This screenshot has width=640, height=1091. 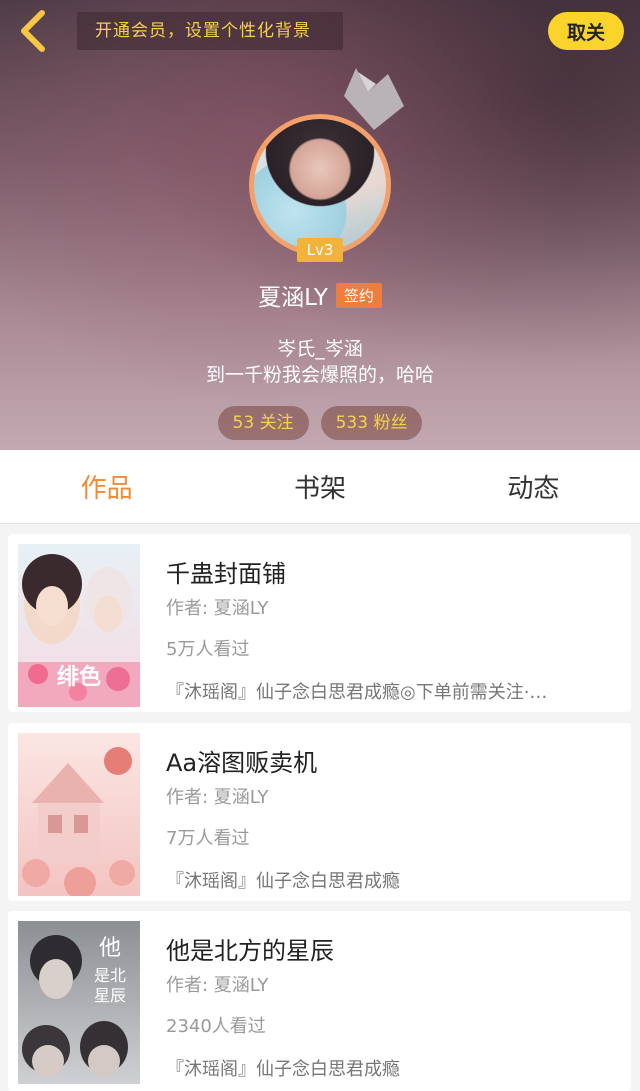 I want to click on unfollow-button: 取关, so click(x=586, y=31).